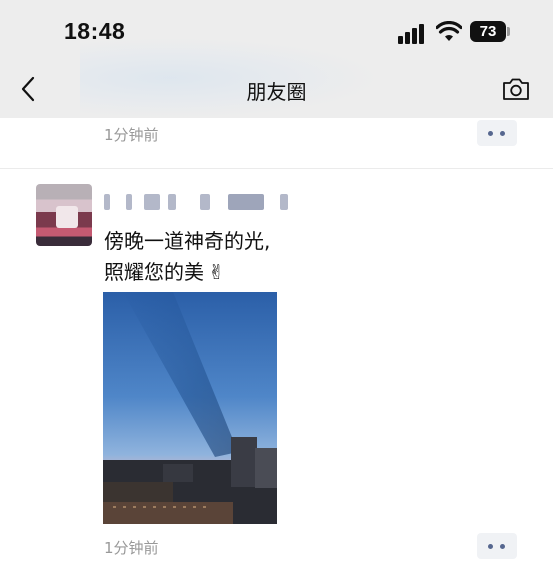 The height and width of the screenshot is (576, 553). What do you see at coordinates (516, 89) in the screenshot?
I see `camera-icon` at bounding box center [516, 89].